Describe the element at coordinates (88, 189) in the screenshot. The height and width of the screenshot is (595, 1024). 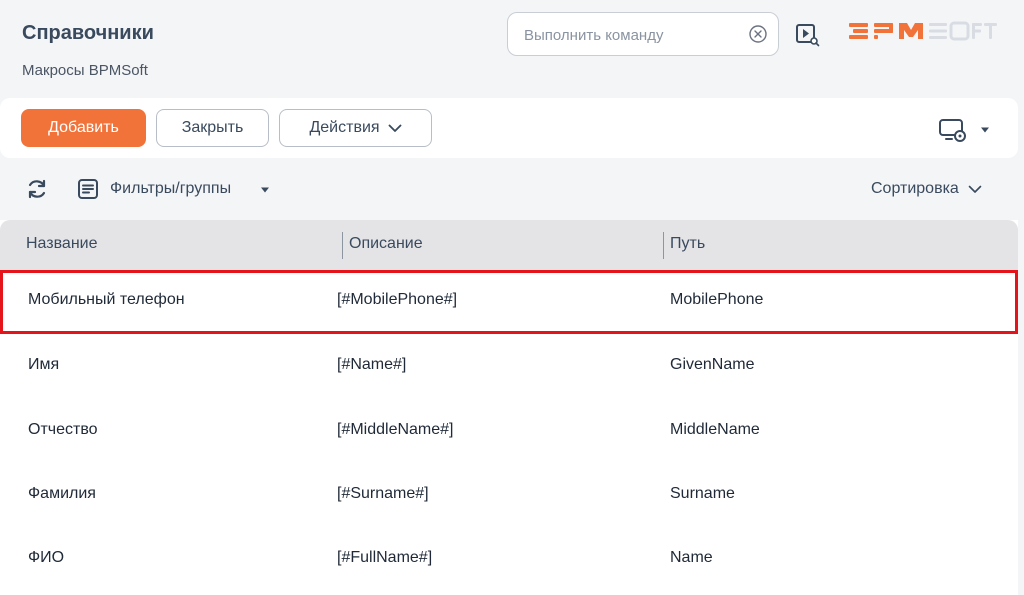
I see `filter-list-icon` at that location.